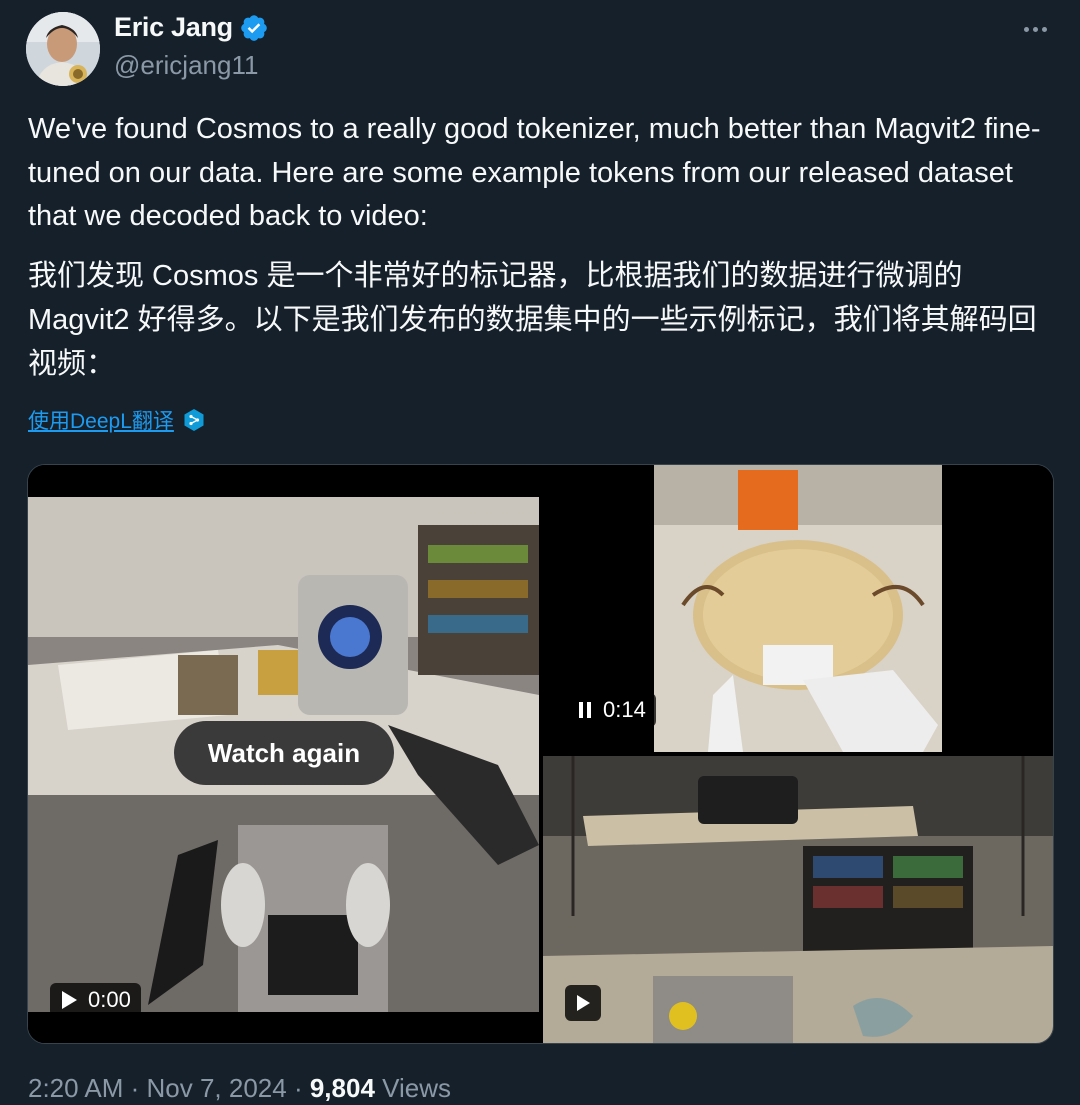 This screenshot has width=1080, height=1105. I want to click on video-bottom-right, so click(798, 899).